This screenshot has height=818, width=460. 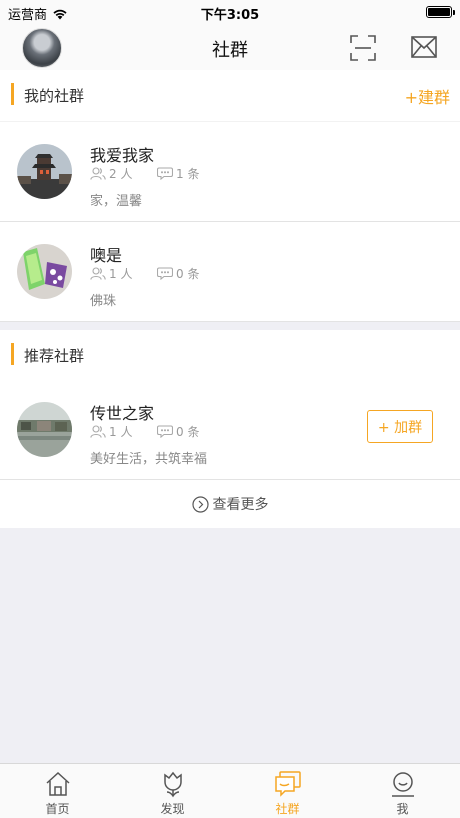 What do you see at coordinates (230, 272) in the screenshot?
I see `group-row: 噢是 1 人 0 条 佛珠` at bounding box center [230, 272].